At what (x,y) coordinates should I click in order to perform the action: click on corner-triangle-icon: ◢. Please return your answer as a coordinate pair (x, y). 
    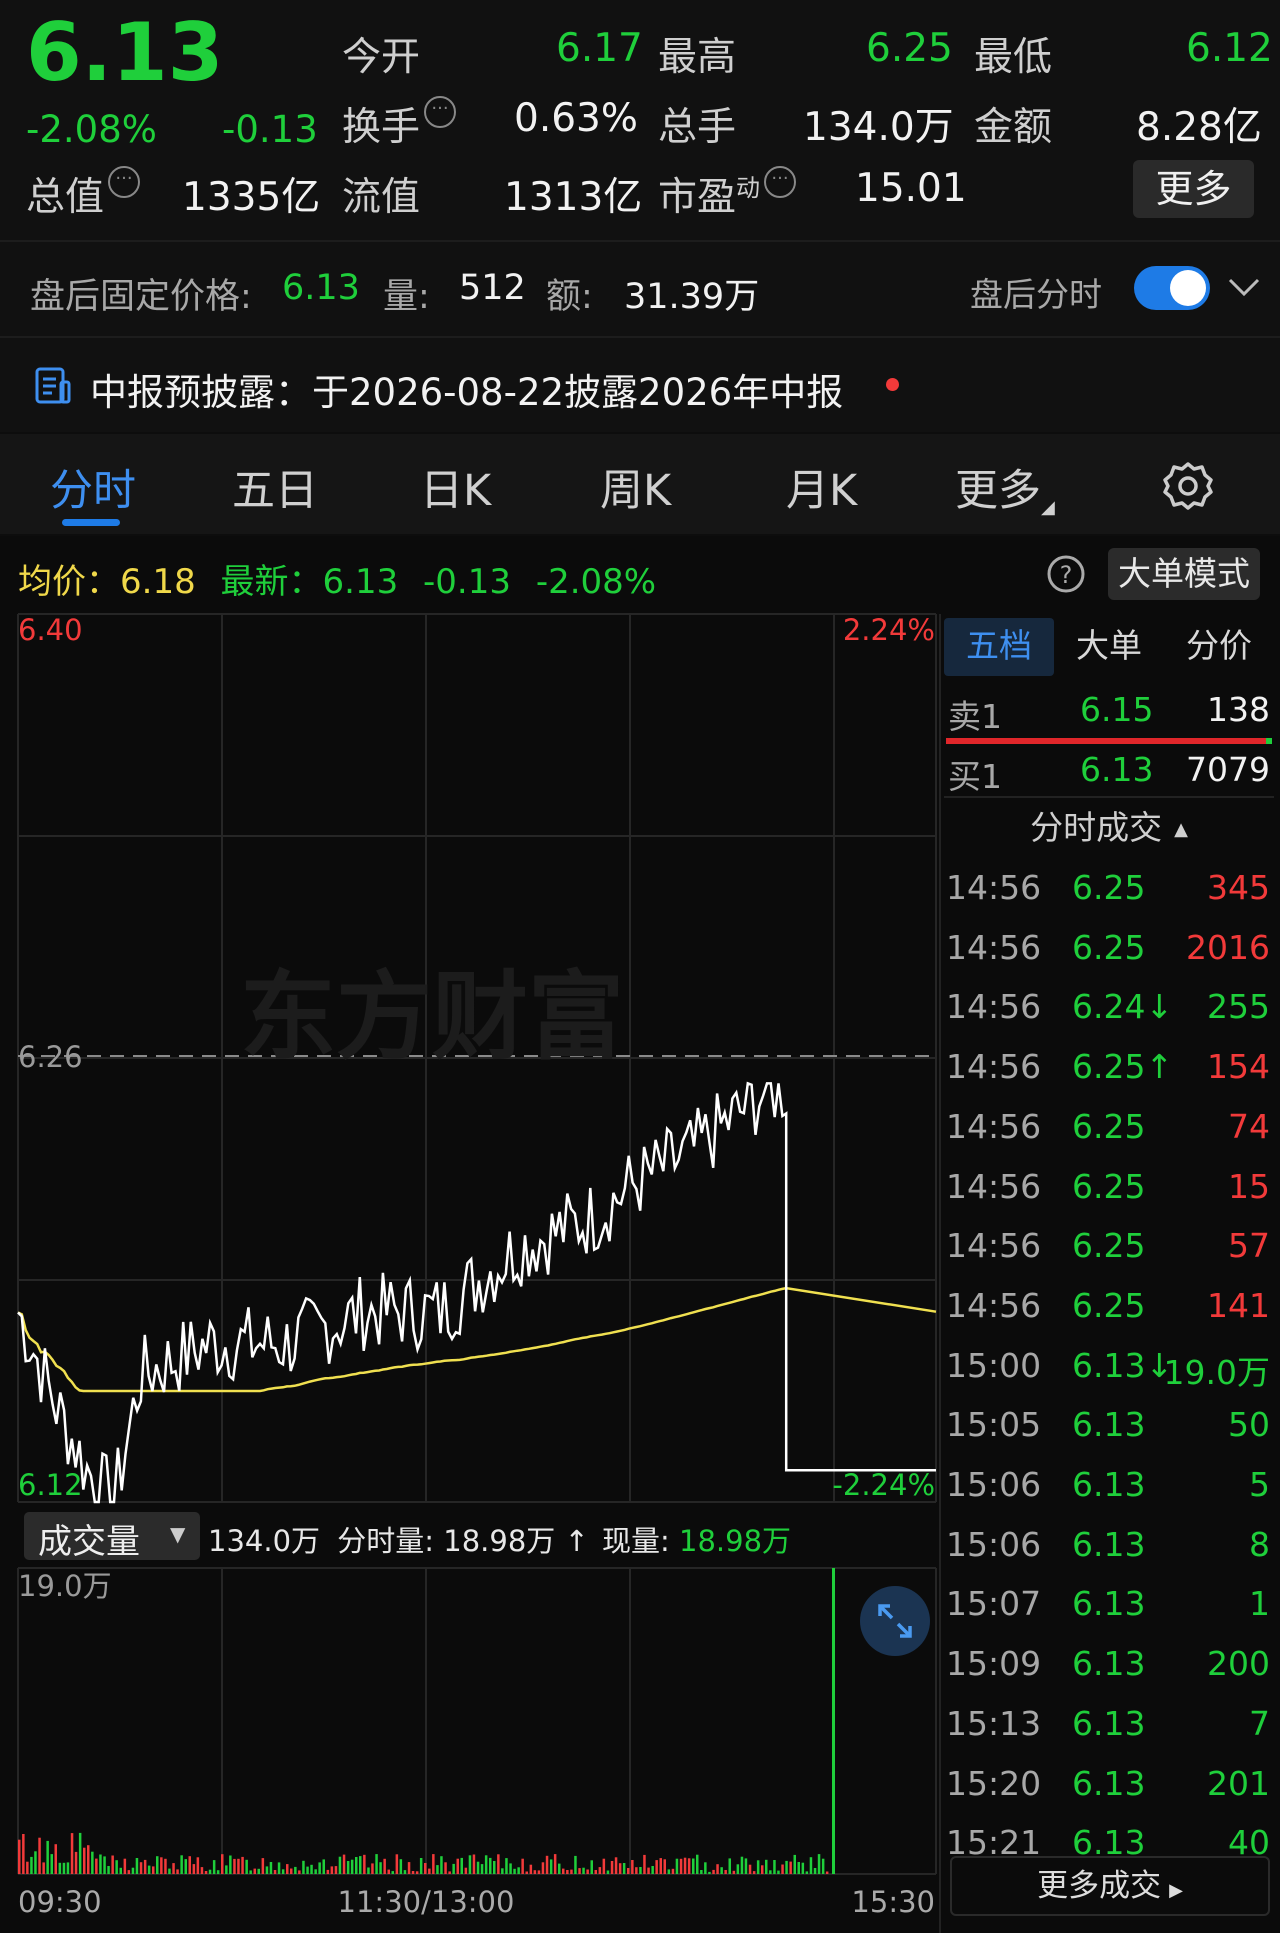
    Looking at the image, I should click on (1048, 507).